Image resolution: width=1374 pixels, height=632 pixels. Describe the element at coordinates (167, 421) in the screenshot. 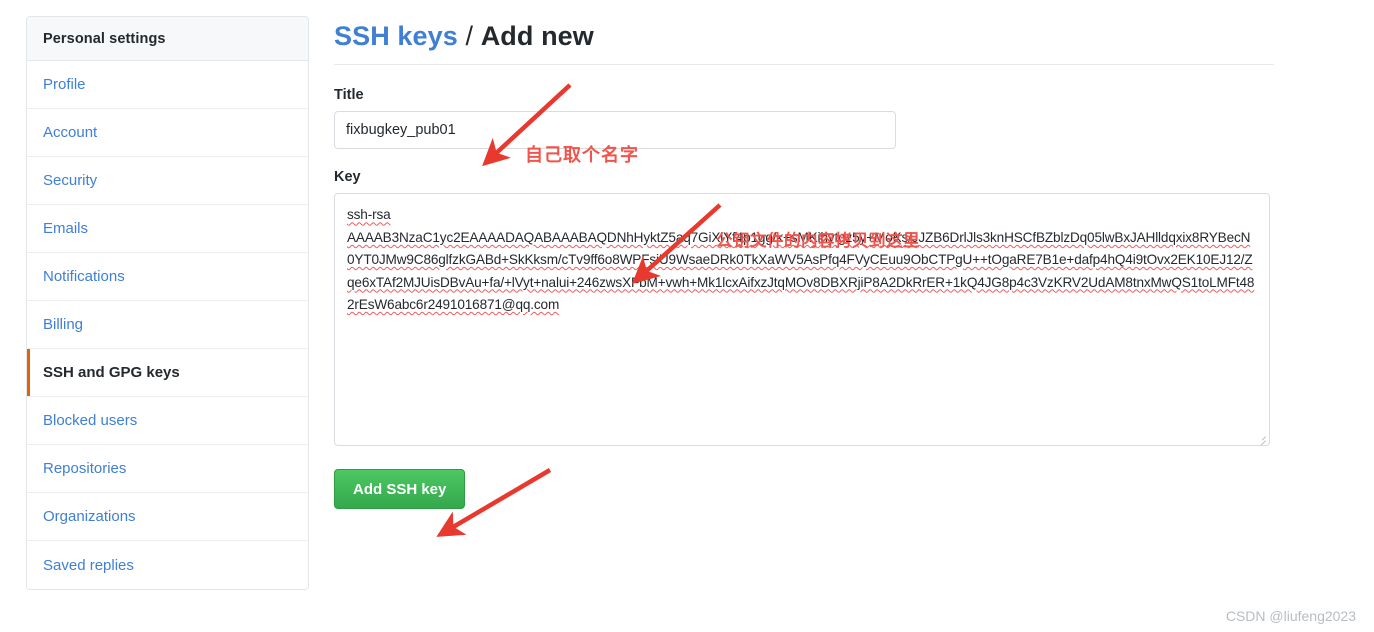

I see `sidebar-item-blocked-users: Blocked users` at that location.